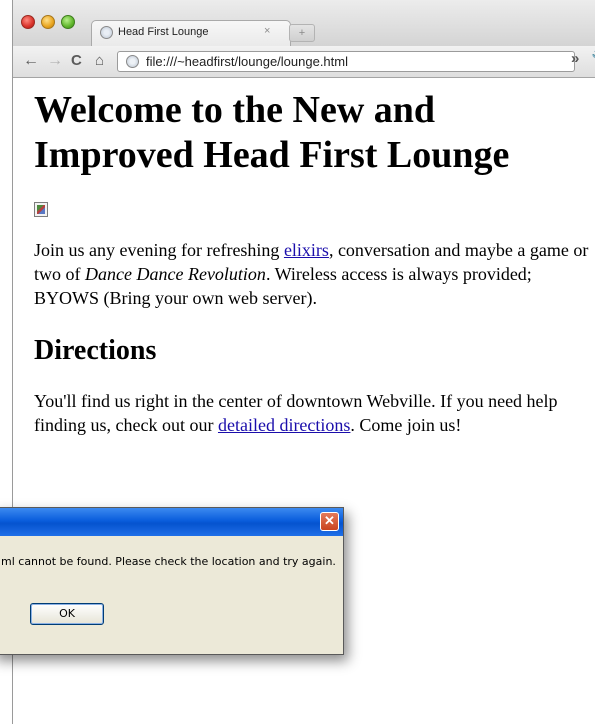  I want to click on broken-image-icon, so click(41, 209).